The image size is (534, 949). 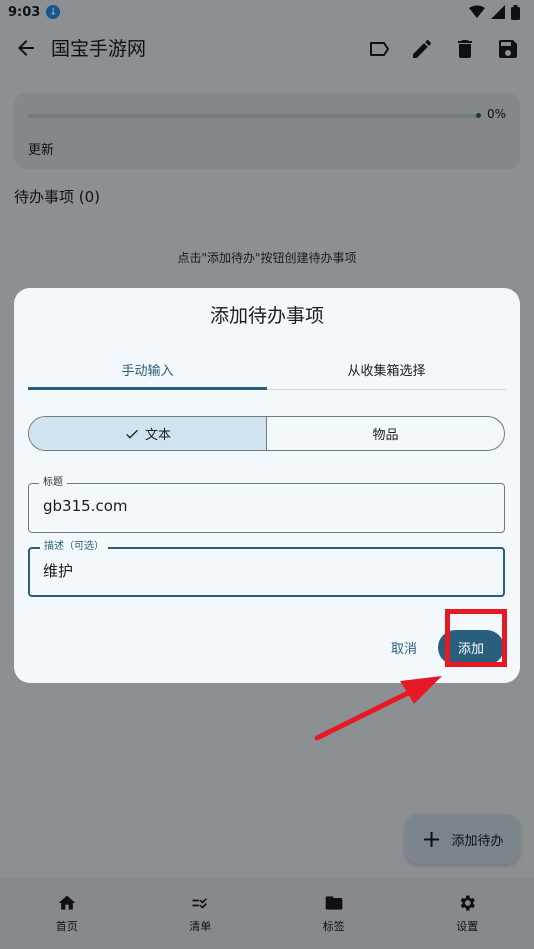 What do you see at coordinates (157, 435) in the screenshot?
I see `segment-text-label: 文本` at bounding box center [157, 435].